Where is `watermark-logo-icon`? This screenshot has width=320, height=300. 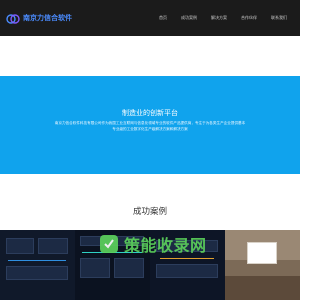
watermark-logo-icon is located at coordinates (109, 244).